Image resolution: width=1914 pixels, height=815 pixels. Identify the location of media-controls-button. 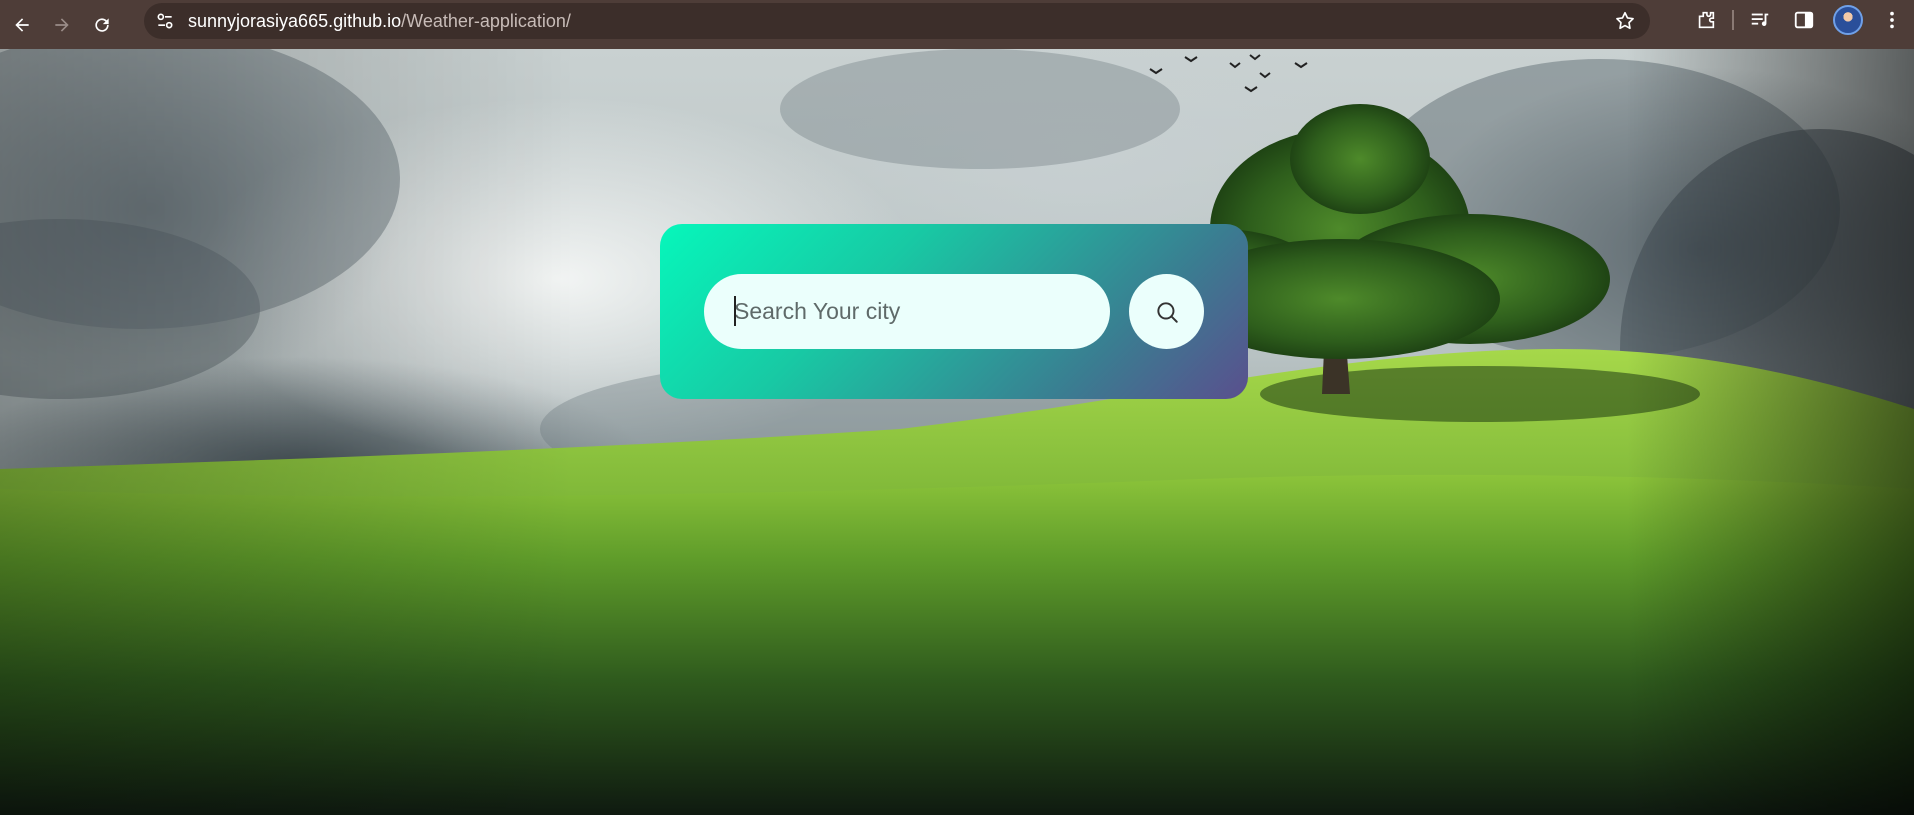
(1760, 20).